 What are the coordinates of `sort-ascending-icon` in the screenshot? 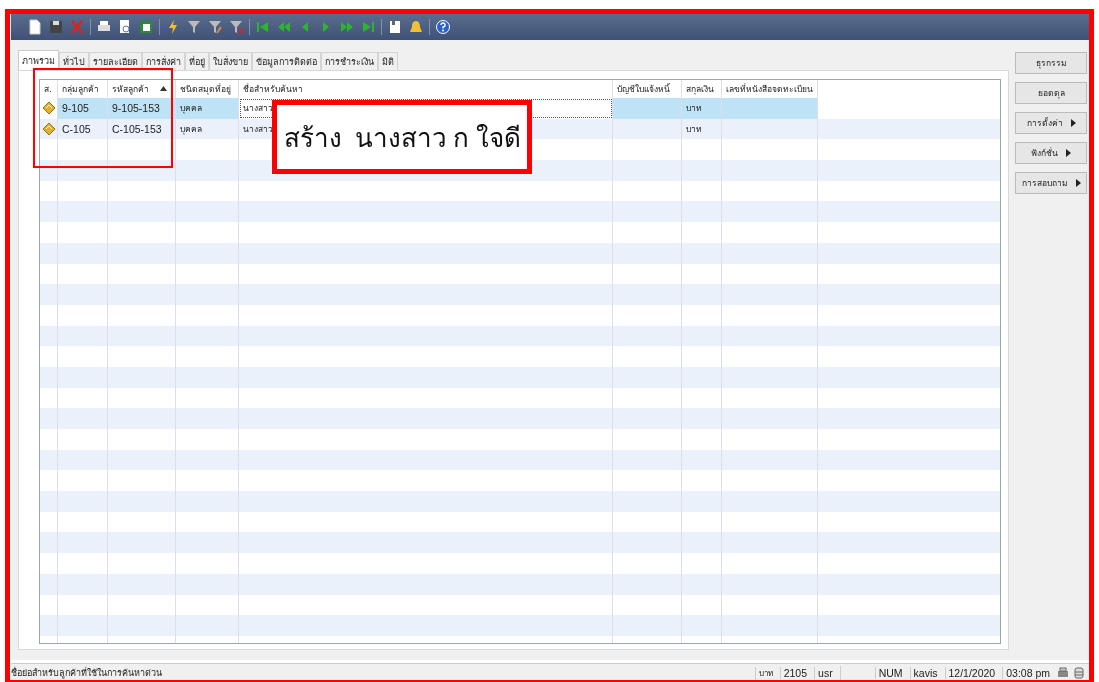 It's located at (163, 88).